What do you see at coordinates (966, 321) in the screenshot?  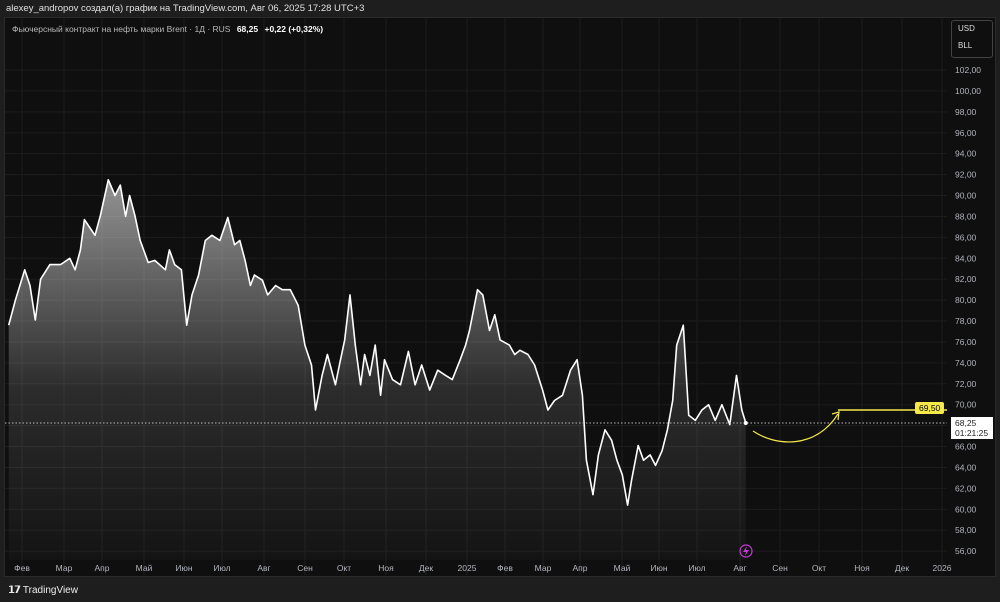 I see `y-tick-label: 78,00` at bounding box center [966, 321].